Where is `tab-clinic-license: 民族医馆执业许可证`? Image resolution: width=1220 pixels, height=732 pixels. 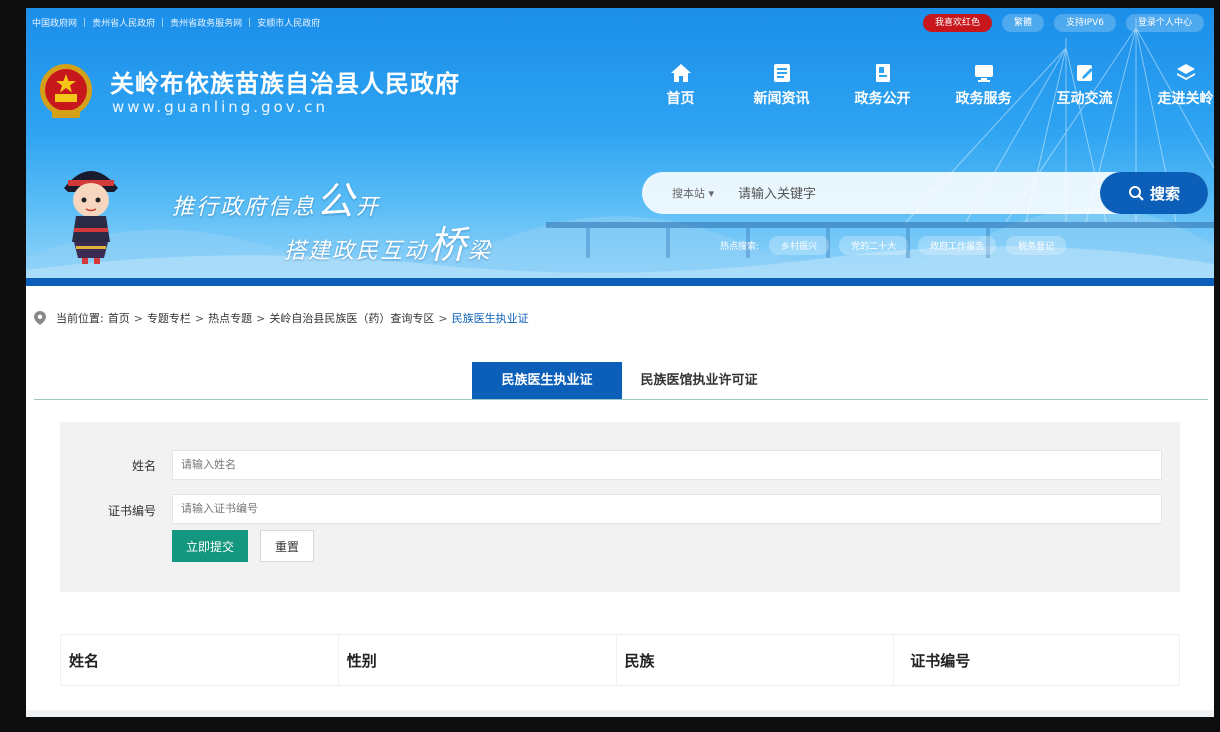
tab-clinic-license: 民族医馆执业许可证 is located at coordinates (699, 380).